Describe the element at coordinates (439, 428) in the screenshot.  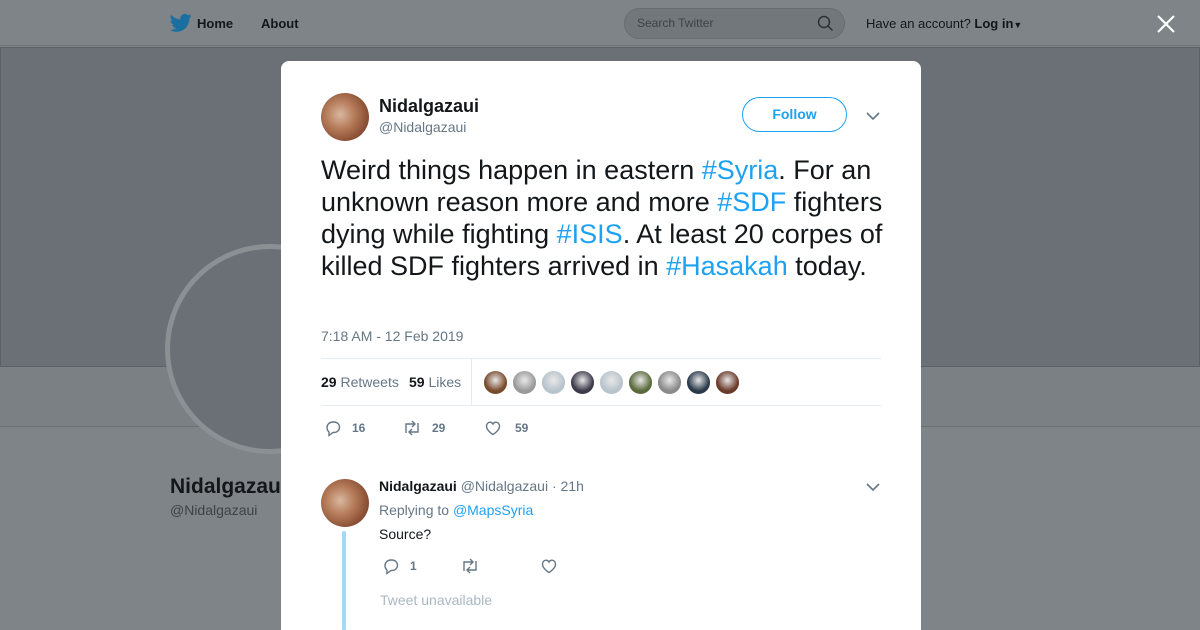
I see `retweet-count: 29` at that location.